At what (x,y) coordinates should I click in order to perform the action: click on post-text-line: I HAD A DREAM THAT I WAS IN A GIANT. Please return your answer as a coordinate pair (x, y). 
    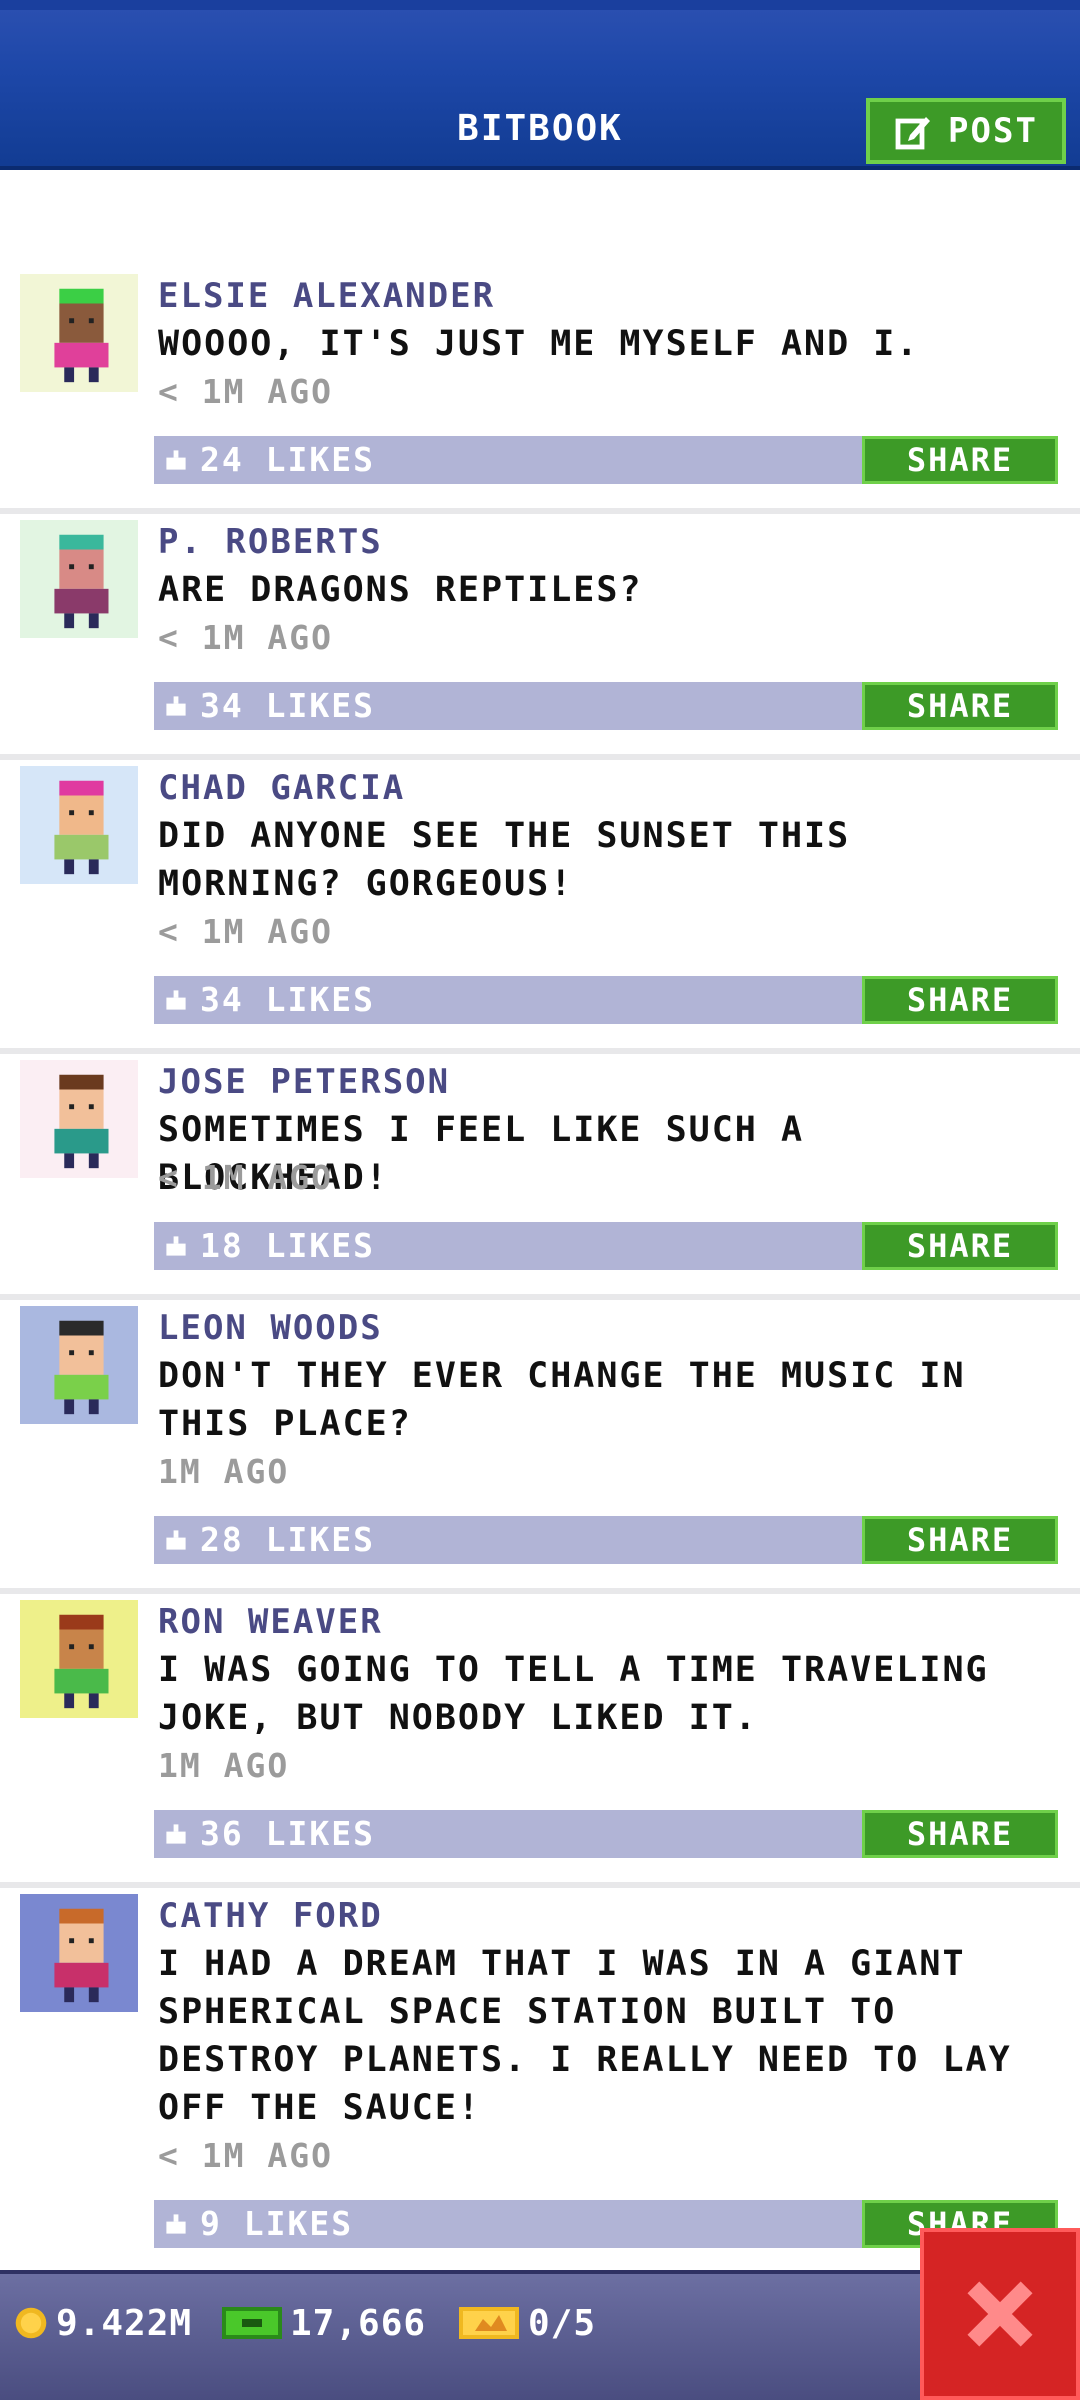
    Looking at the image, I should click on (562, 1964).